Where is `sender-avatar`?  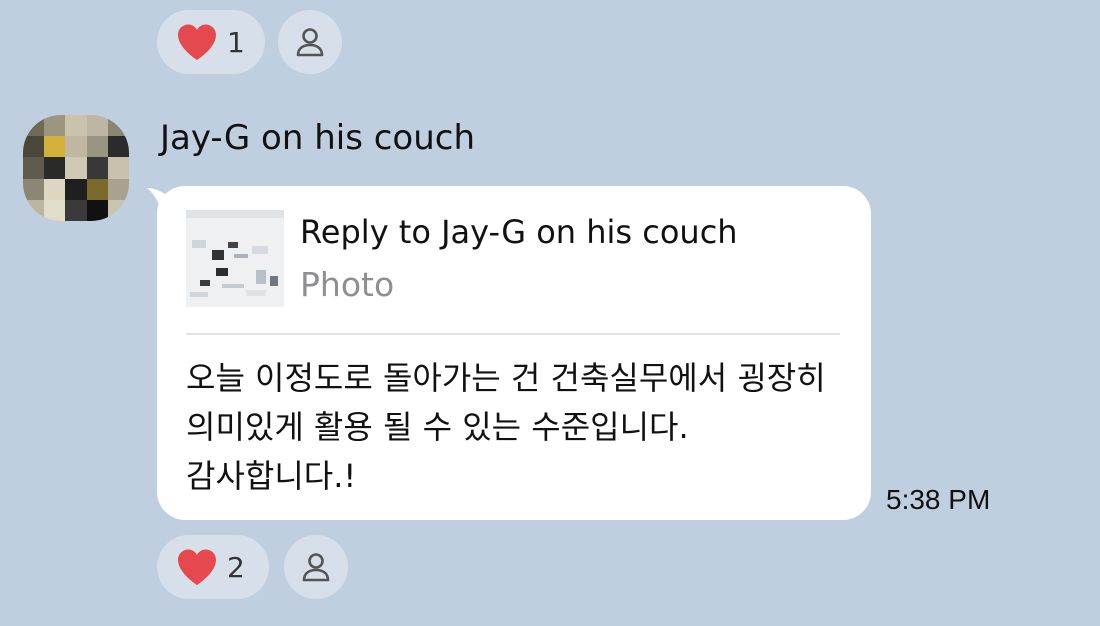 sender-avatar is located at coordinates (76, 168).